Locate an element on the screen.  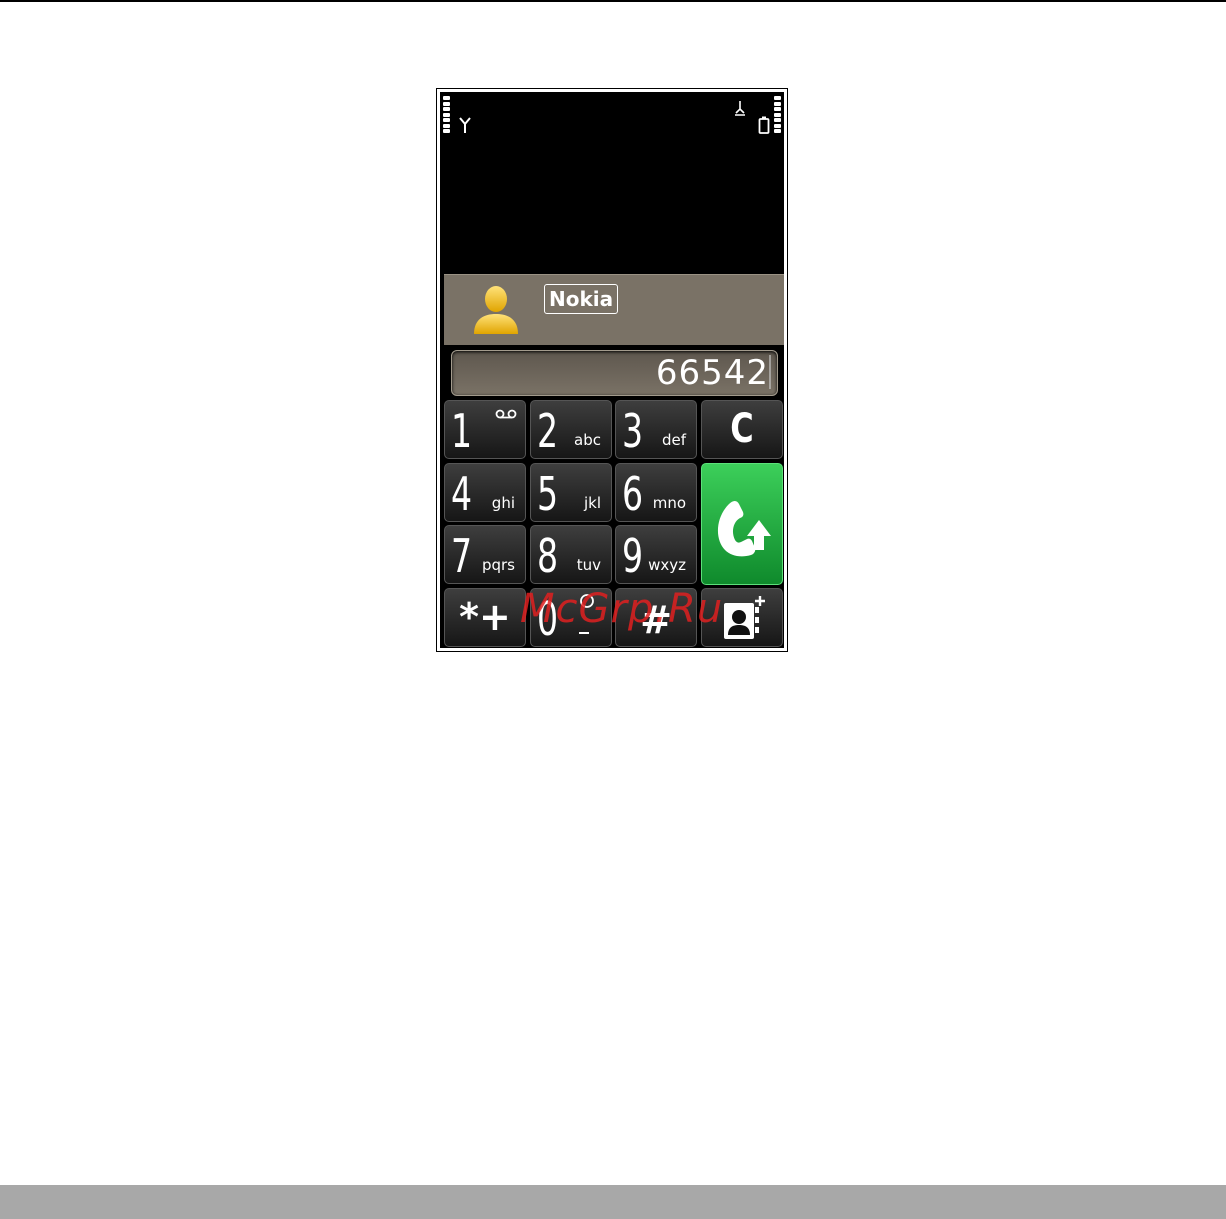
bluetooth-icon is located at coordinates (740, 108).